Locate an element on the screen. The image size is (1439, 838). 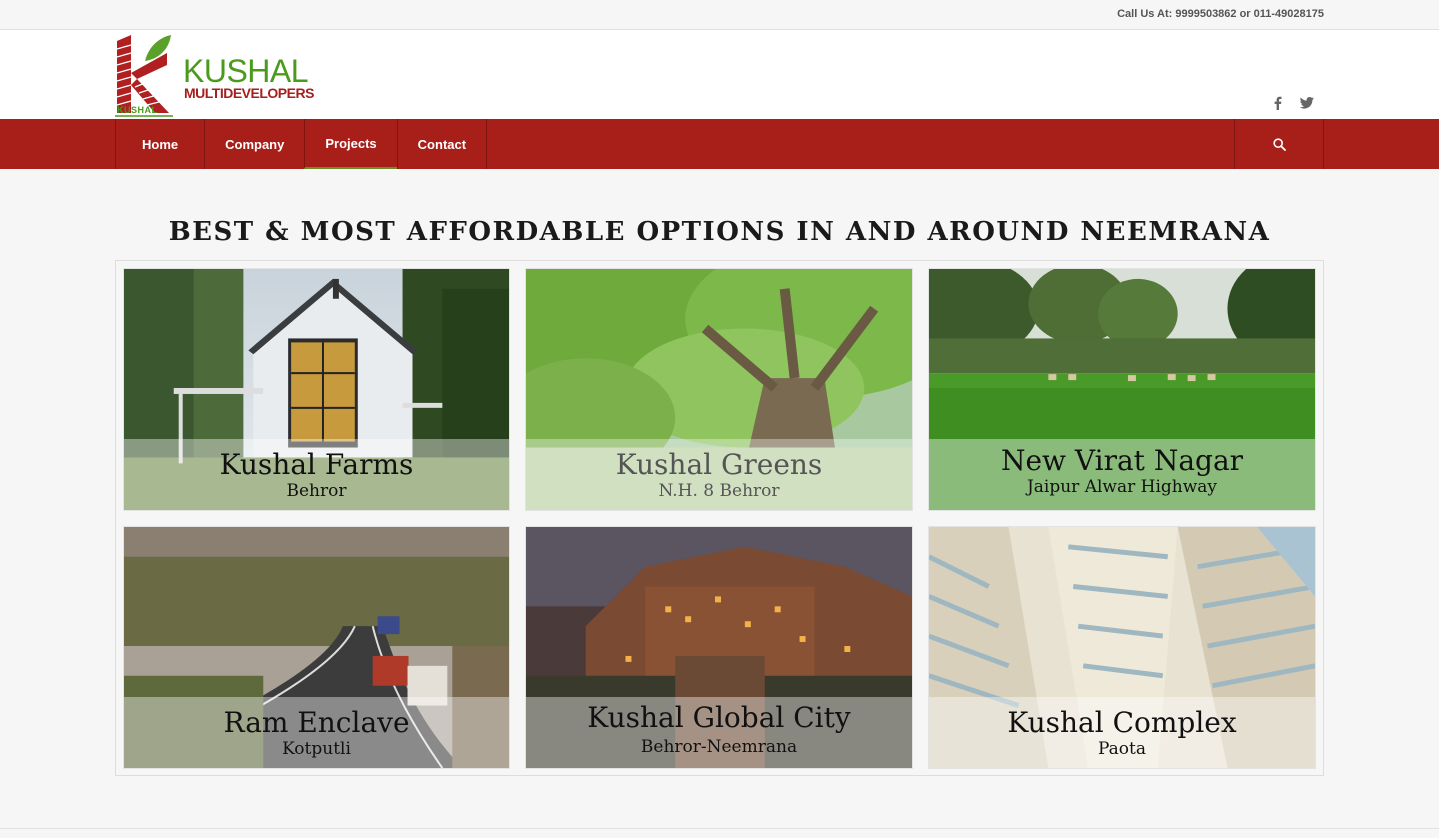
project-location: N.H. 8 Behror is located at coordinates (719, 491).